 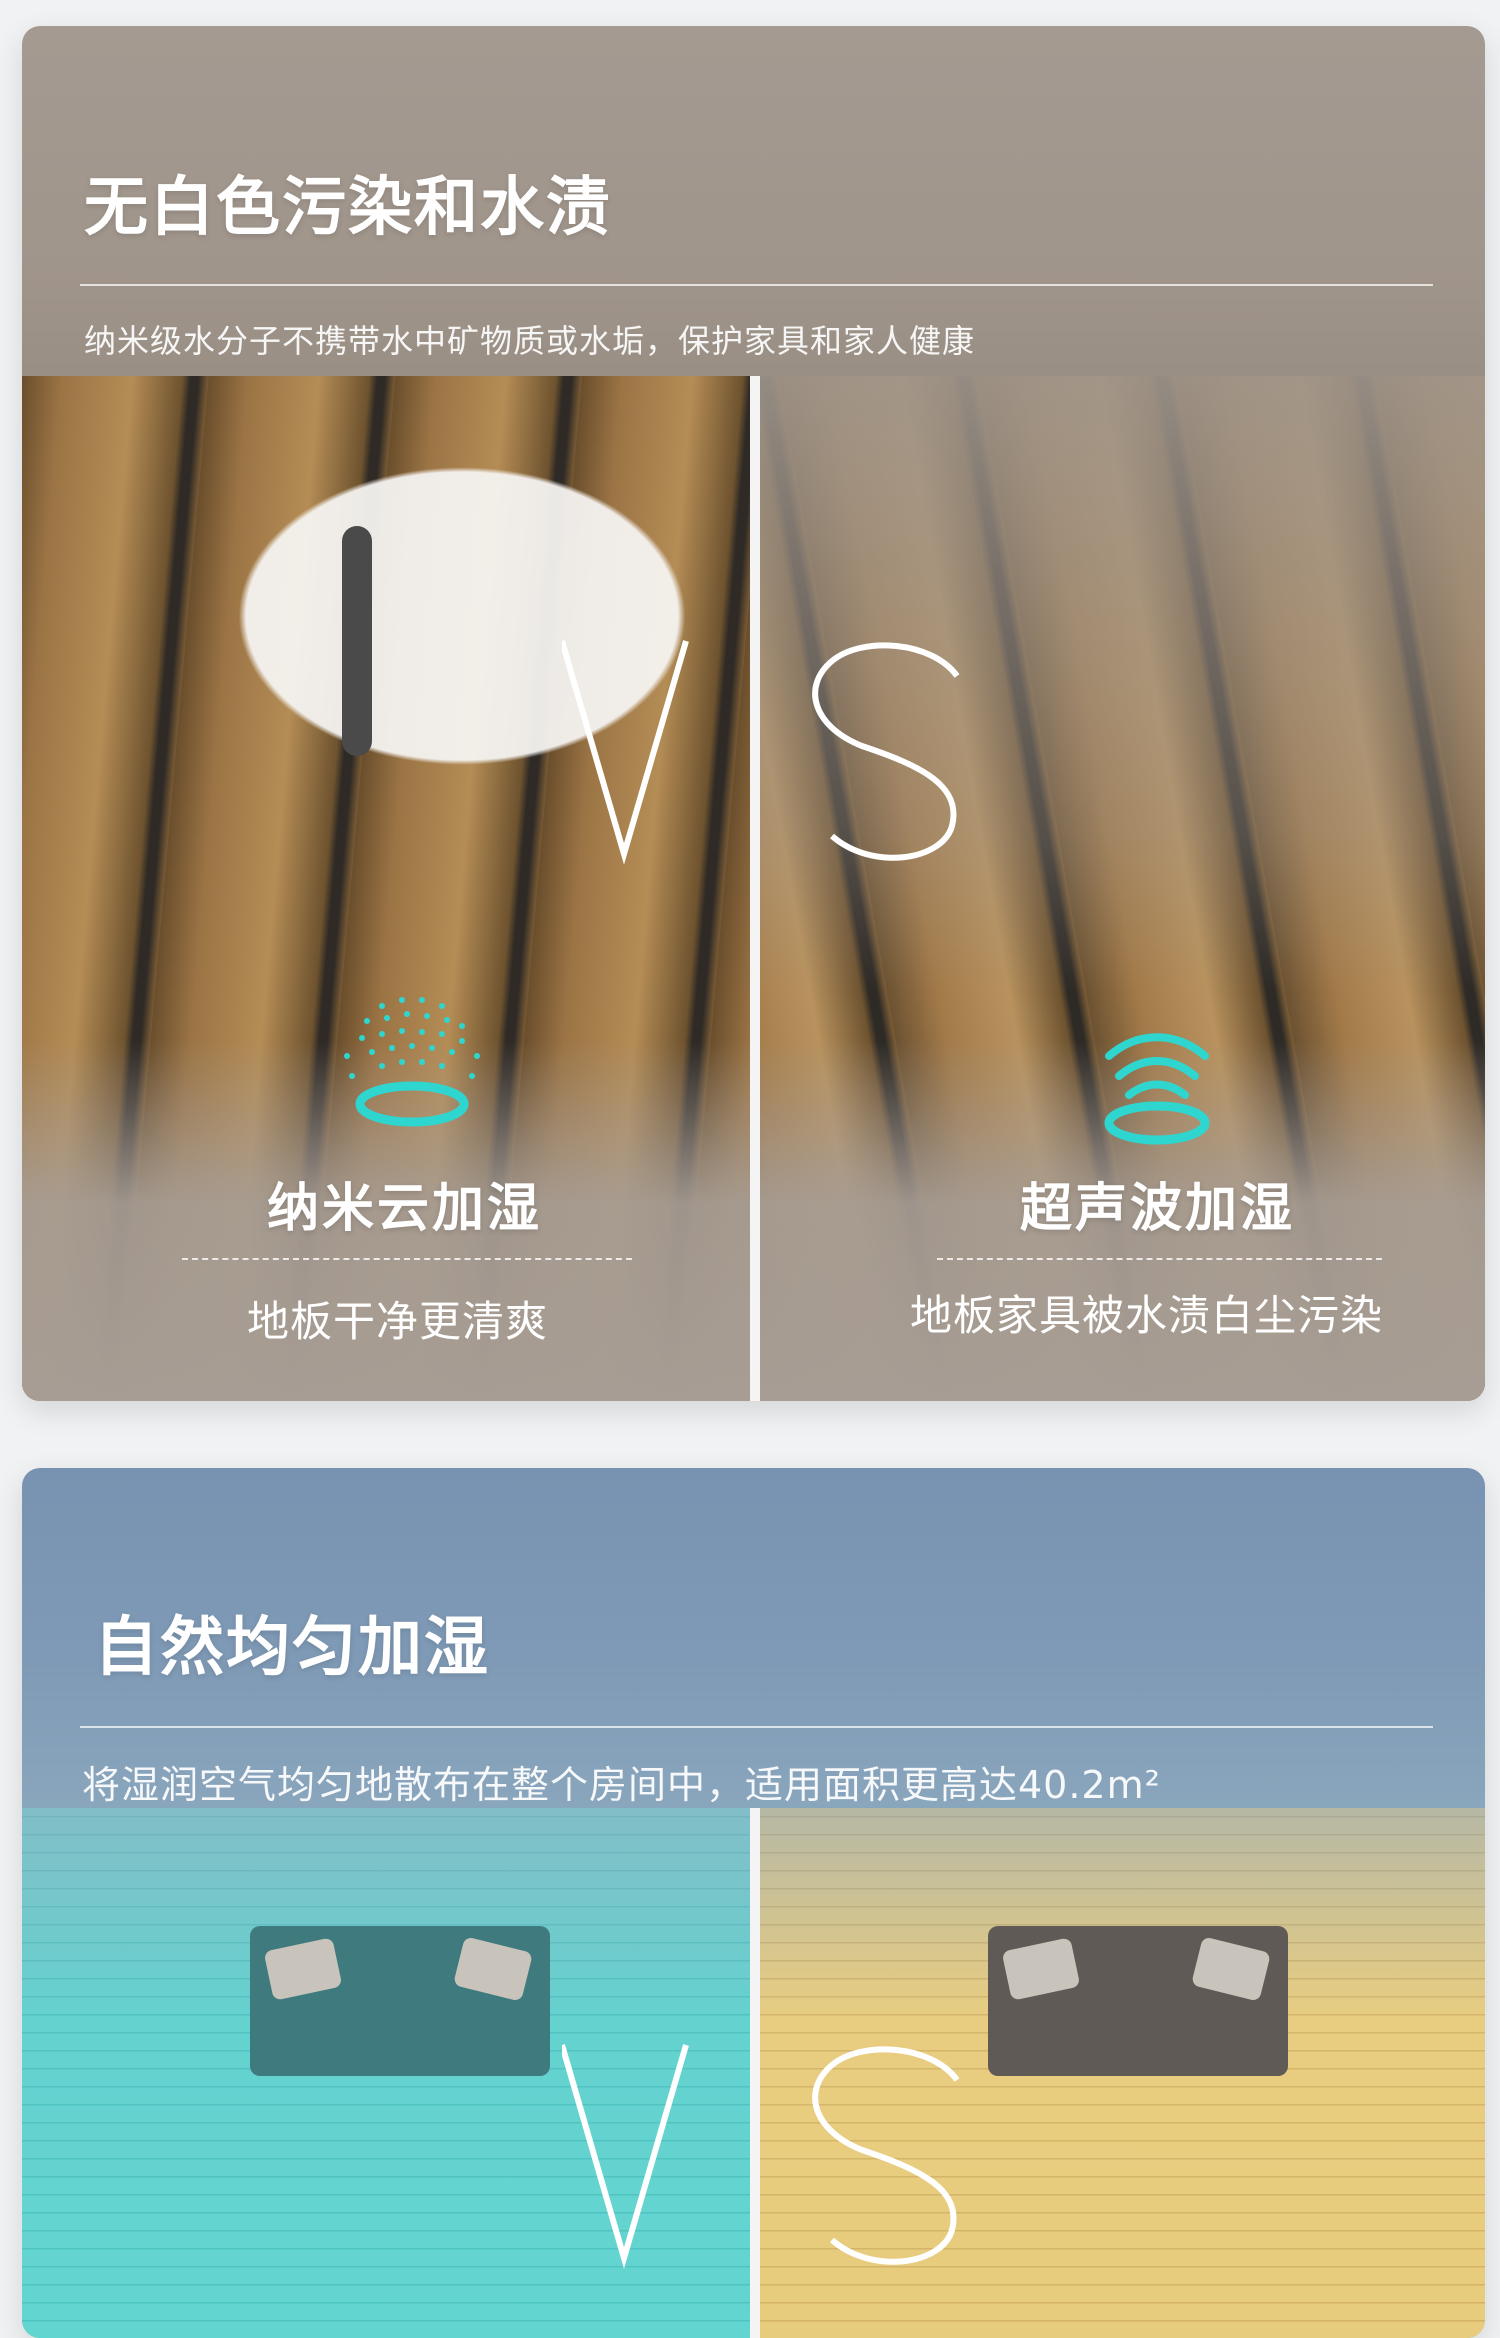 What do you see at coordinates (398, 1321) in the screenshot?
I see `nano-humidify-desc: 地板干净更清爽` at bounding box center [398, 1321].